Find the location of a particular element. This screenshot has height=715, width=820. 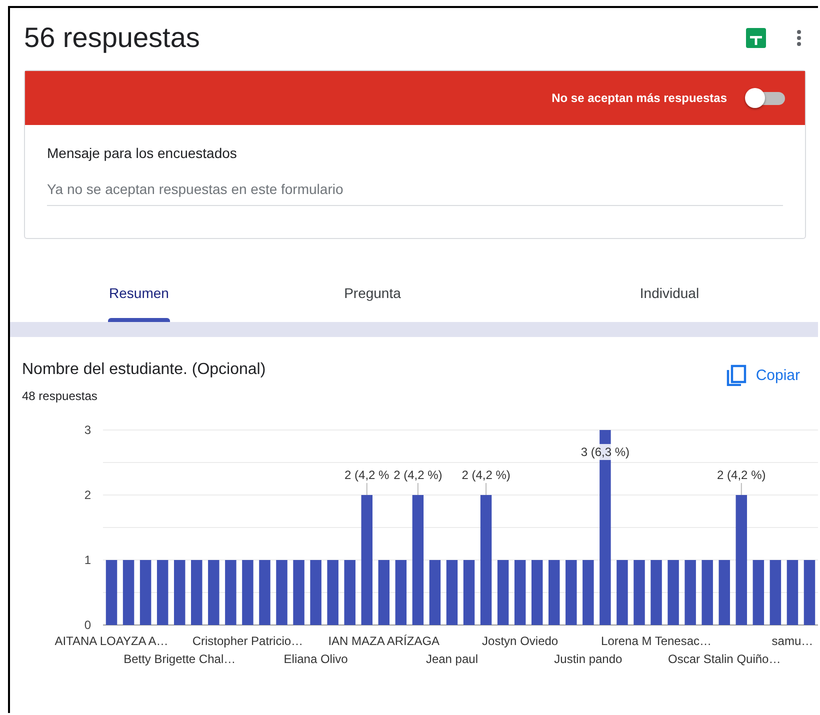

data-label: 2 (4,2 % is located at coordinates (367, 482).